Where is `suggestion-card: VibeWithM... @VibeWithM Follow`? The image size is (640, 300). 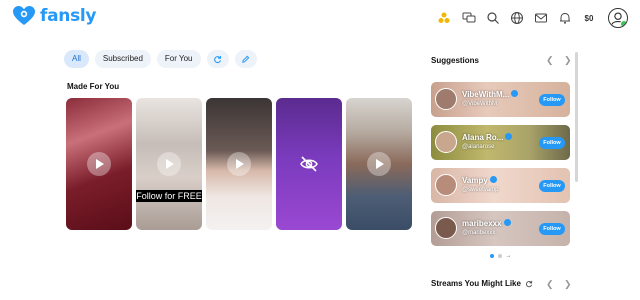 suggestion-card: VibeWithM... @VibeWithM Follow is located at coordinates (500, 99).